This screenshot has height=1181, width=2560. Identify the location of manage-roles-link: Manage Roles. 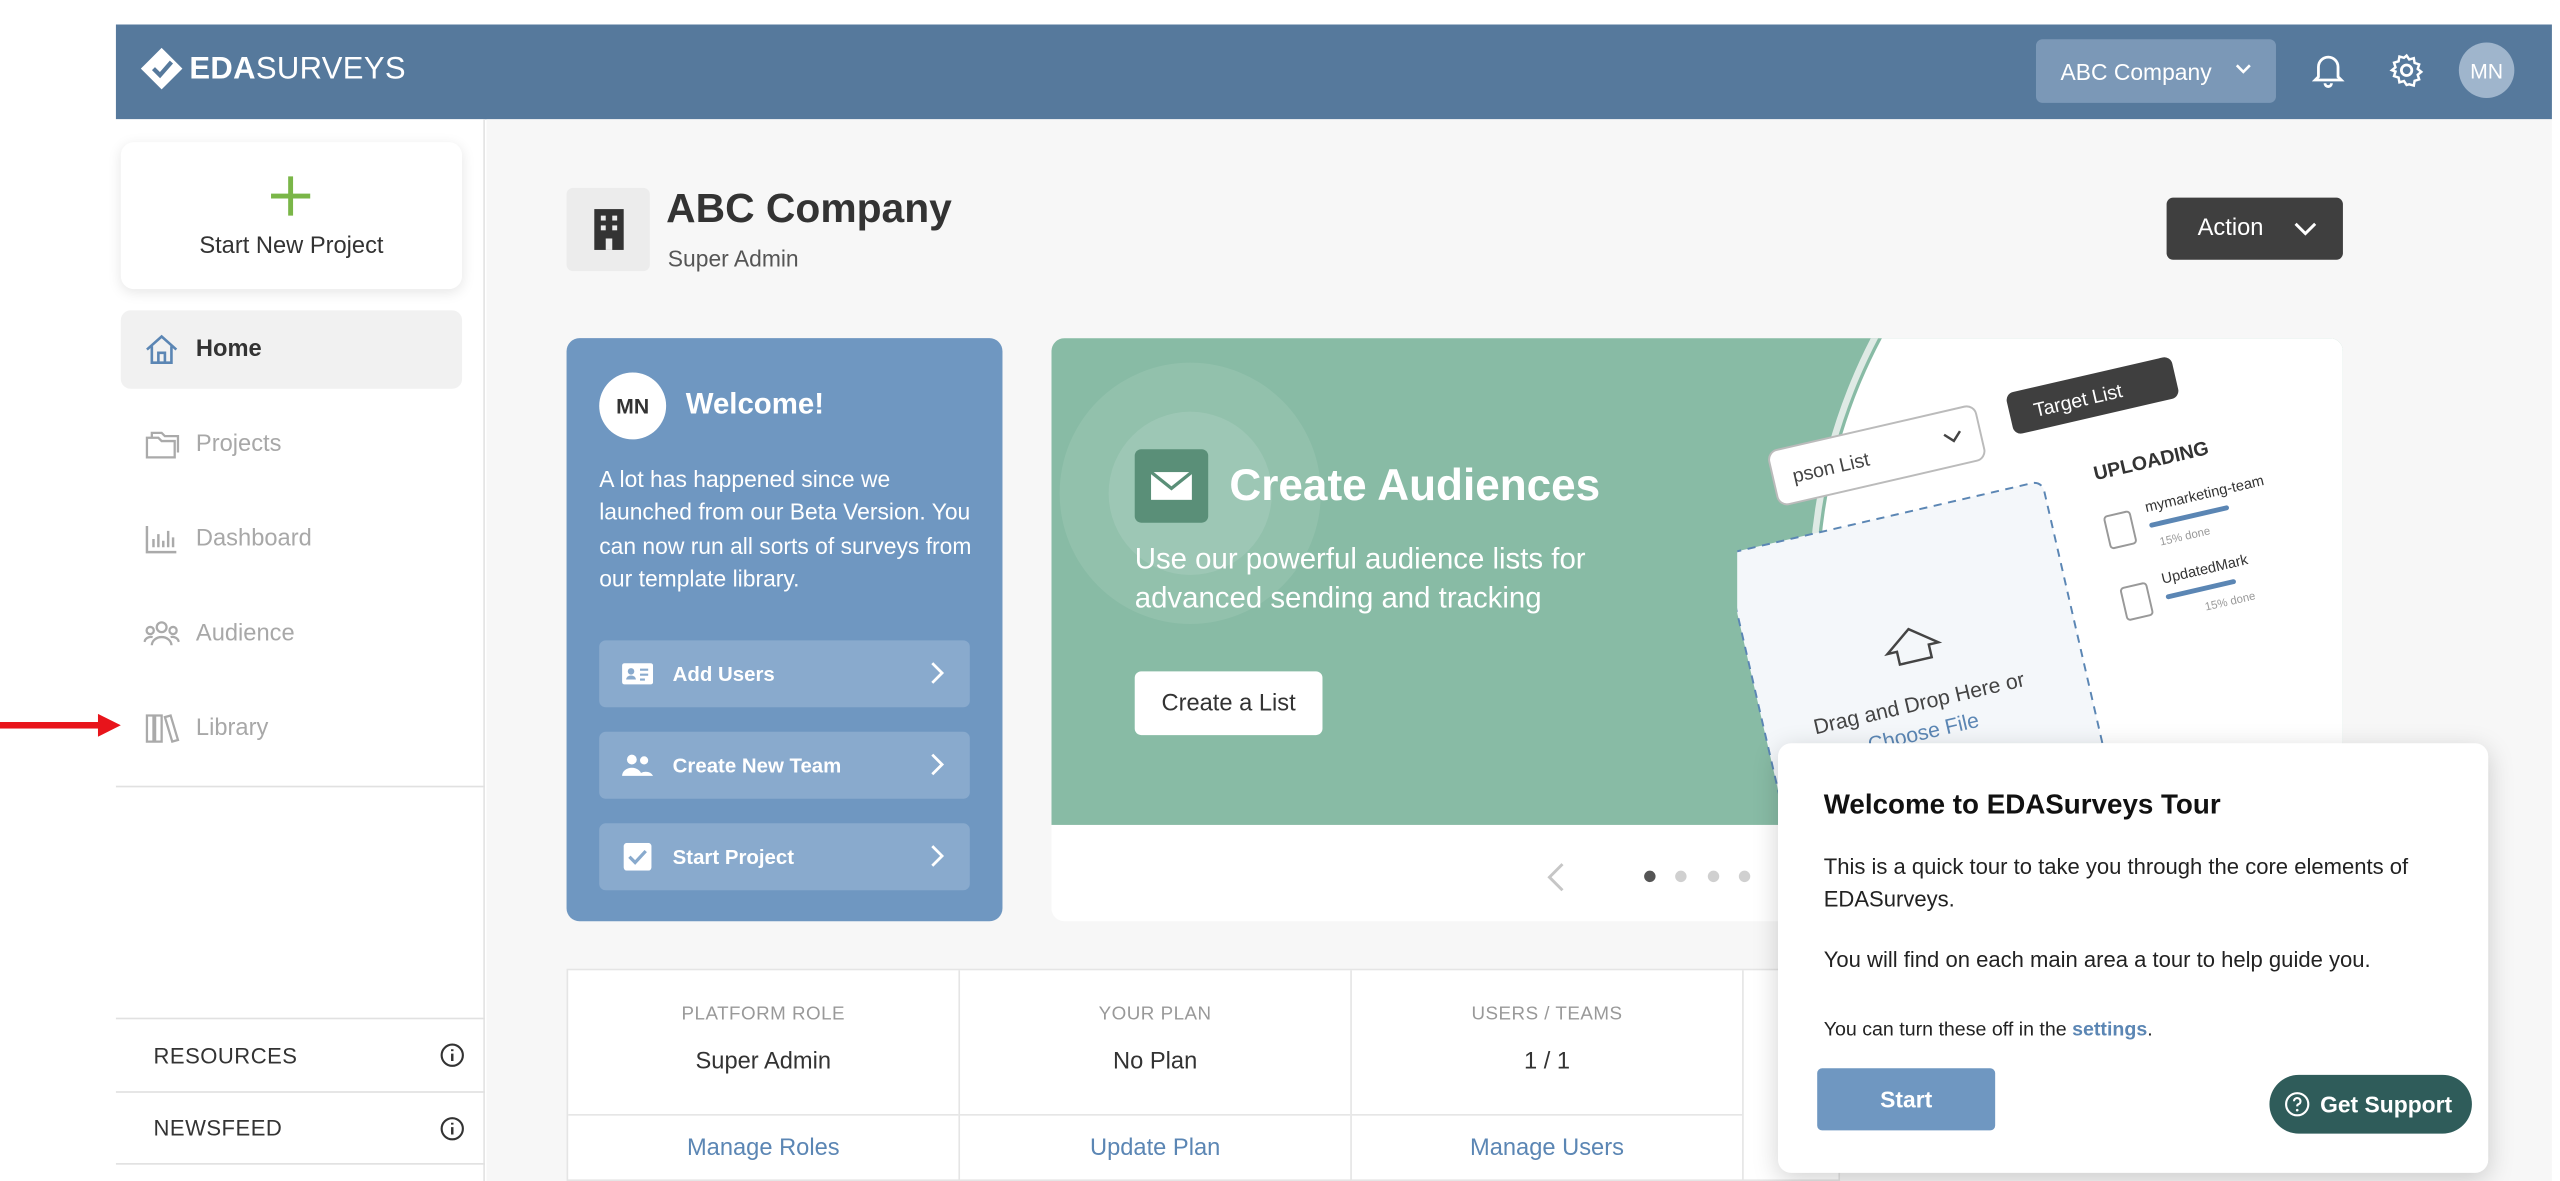
(763, 1147).